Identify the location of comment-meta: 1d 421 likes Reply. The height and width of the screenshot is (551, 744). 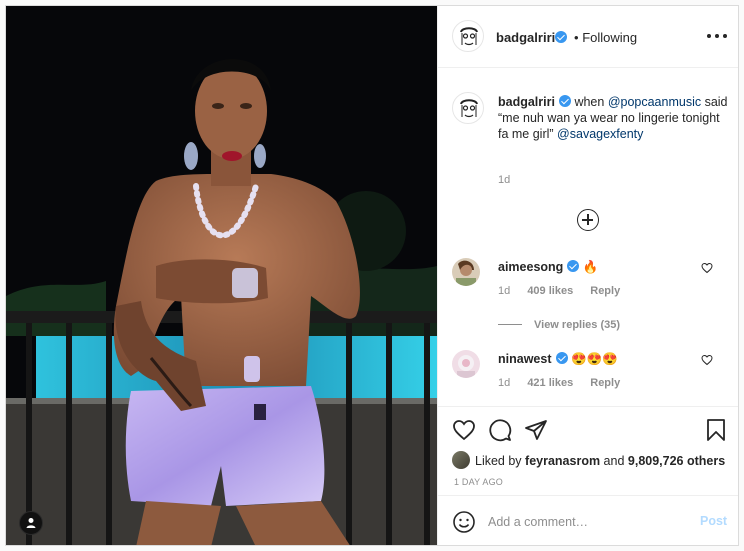
(566, 383).